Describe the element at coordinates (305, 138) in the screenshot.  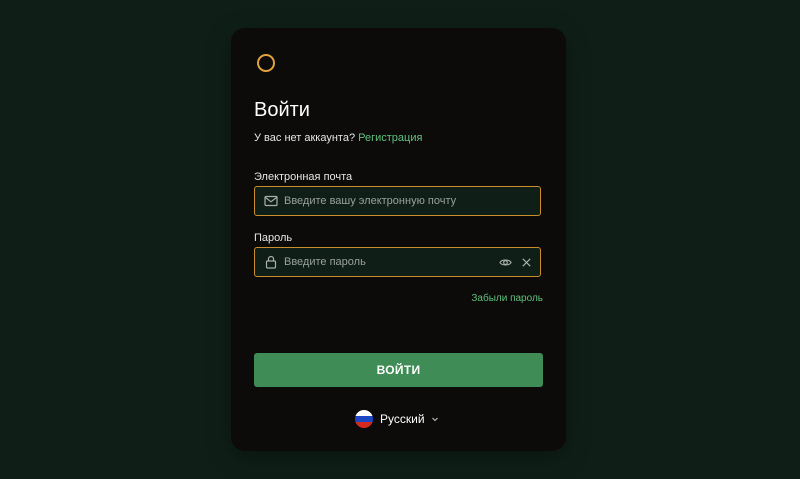
I see `no-account-text: У вас нет аккаунта?` at that location.